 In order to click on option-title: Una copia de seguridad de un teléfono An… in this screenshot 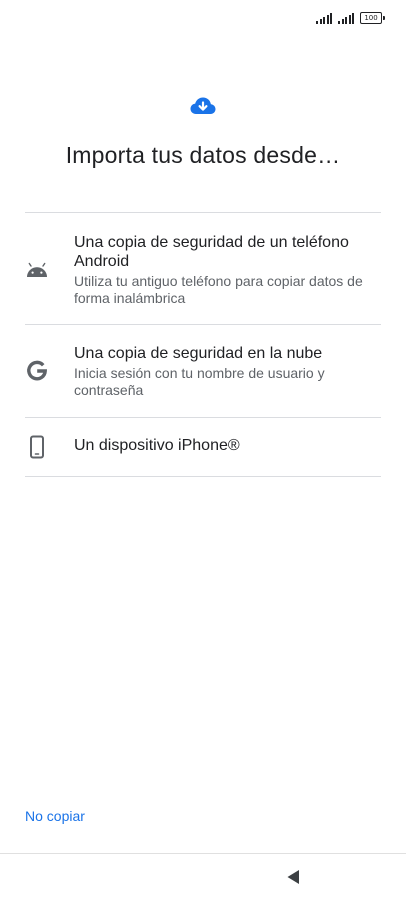, I will do `click(211, 252)`.